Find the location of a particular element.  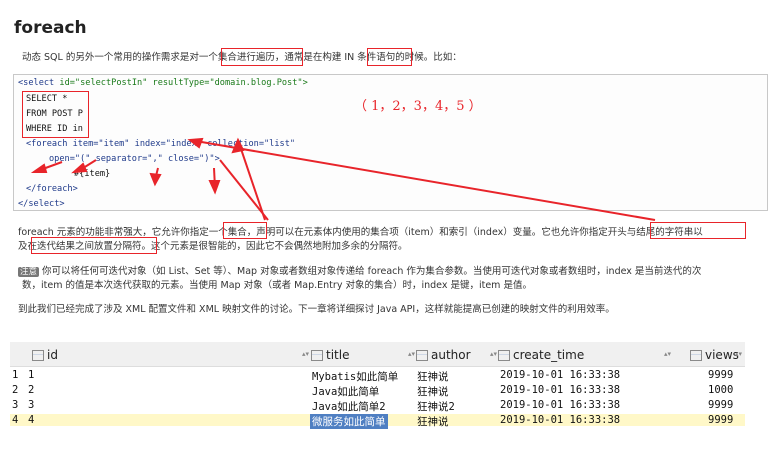

note-tag: 注意 is located at coordinates (29, 272).